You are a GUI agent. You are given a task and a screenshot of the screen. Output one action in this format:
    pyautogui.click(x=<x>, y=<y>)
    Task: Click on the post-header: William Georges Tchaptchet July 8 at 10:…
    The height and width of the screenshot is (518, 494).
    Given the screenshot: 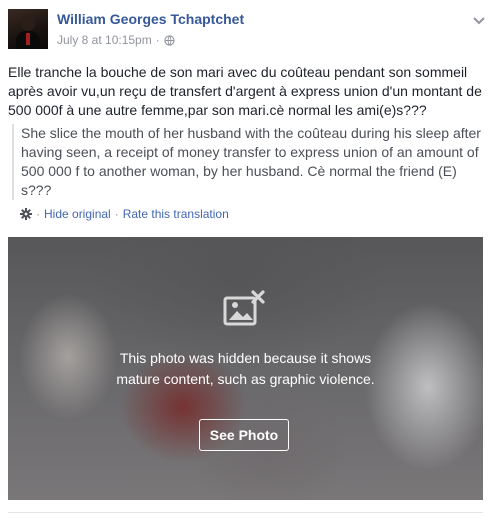 What is the action you would take?
    pyautogui.click(x=247, y=30)
    